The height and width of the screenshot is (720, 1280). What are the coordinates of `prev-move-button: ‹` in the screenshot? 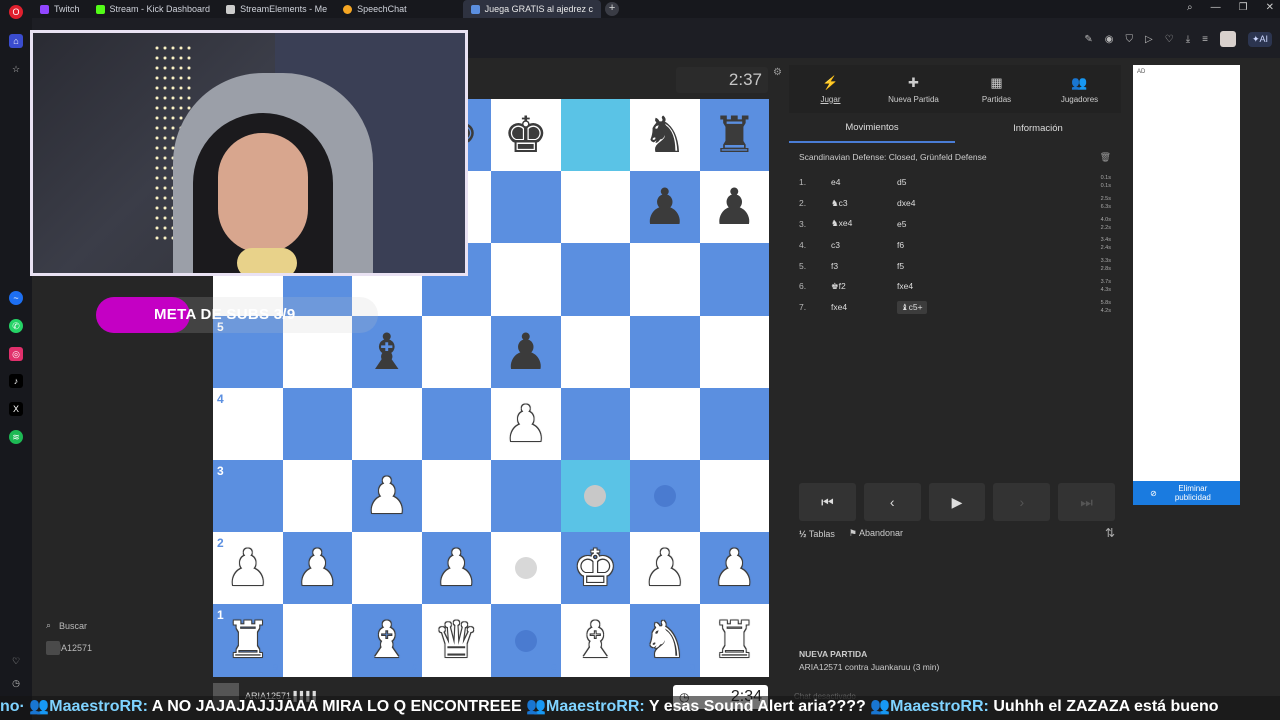 It's located at (892, 502).